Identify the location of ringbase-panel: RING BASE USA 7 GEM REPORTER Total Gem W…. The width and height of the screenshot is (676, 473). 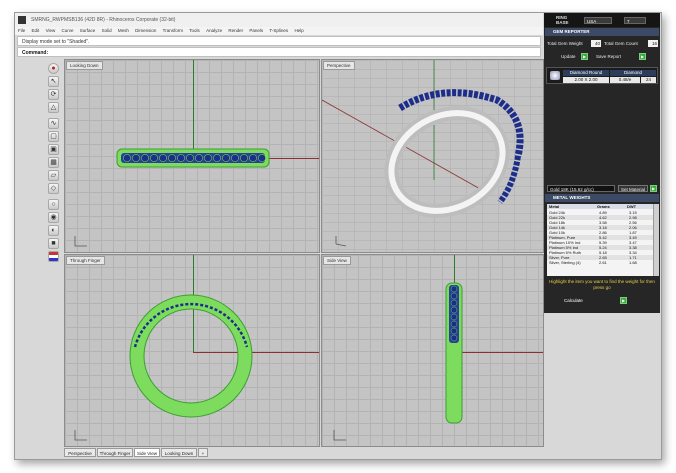
(602, 163).